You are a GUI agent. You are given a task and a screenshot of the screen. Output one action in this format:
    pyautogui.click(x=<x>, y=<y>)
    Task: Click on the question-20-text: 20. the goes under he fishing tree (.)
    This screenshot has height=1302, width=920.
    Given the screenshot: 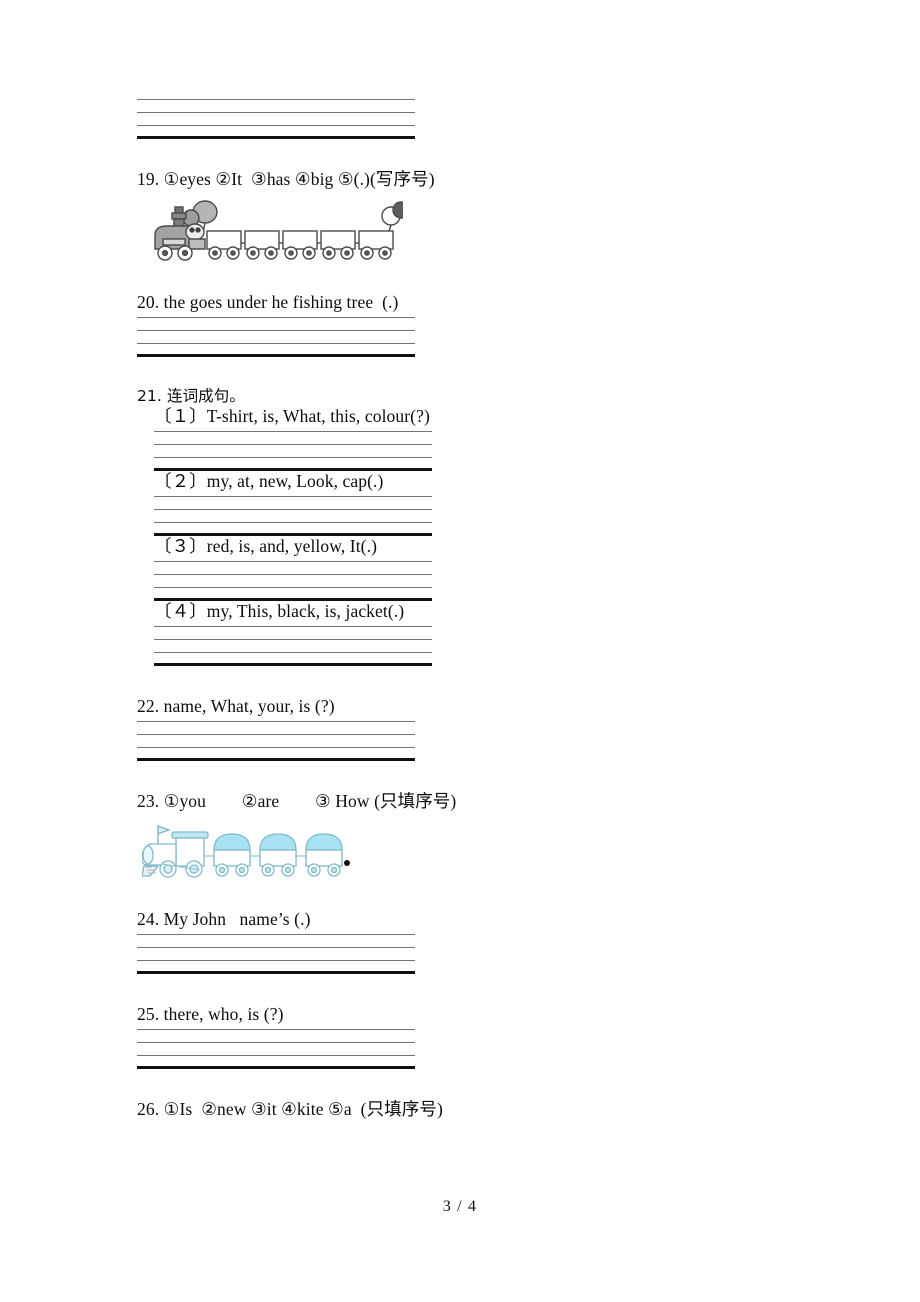 What is the action you would take?
    pyautogui.click(x=268, y=301)
    